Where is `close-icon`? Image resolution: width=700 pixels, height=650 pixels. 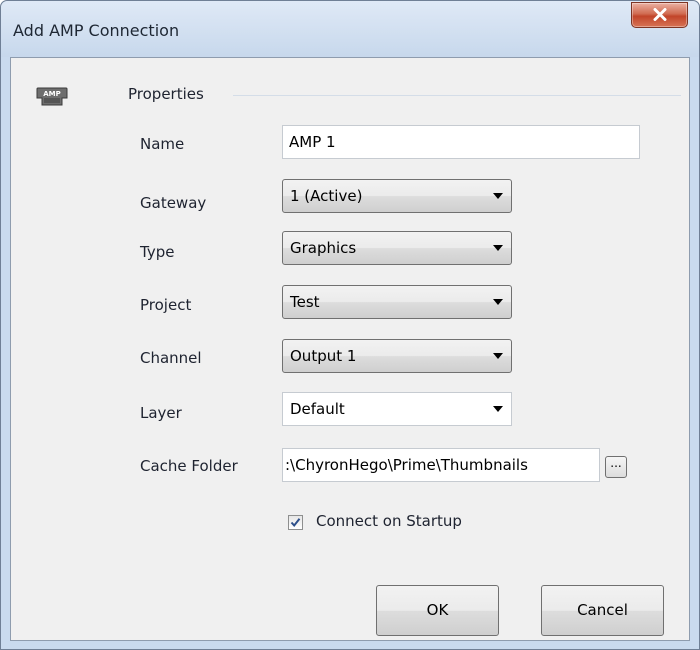
close-icon is located at coordinates (660, 14).